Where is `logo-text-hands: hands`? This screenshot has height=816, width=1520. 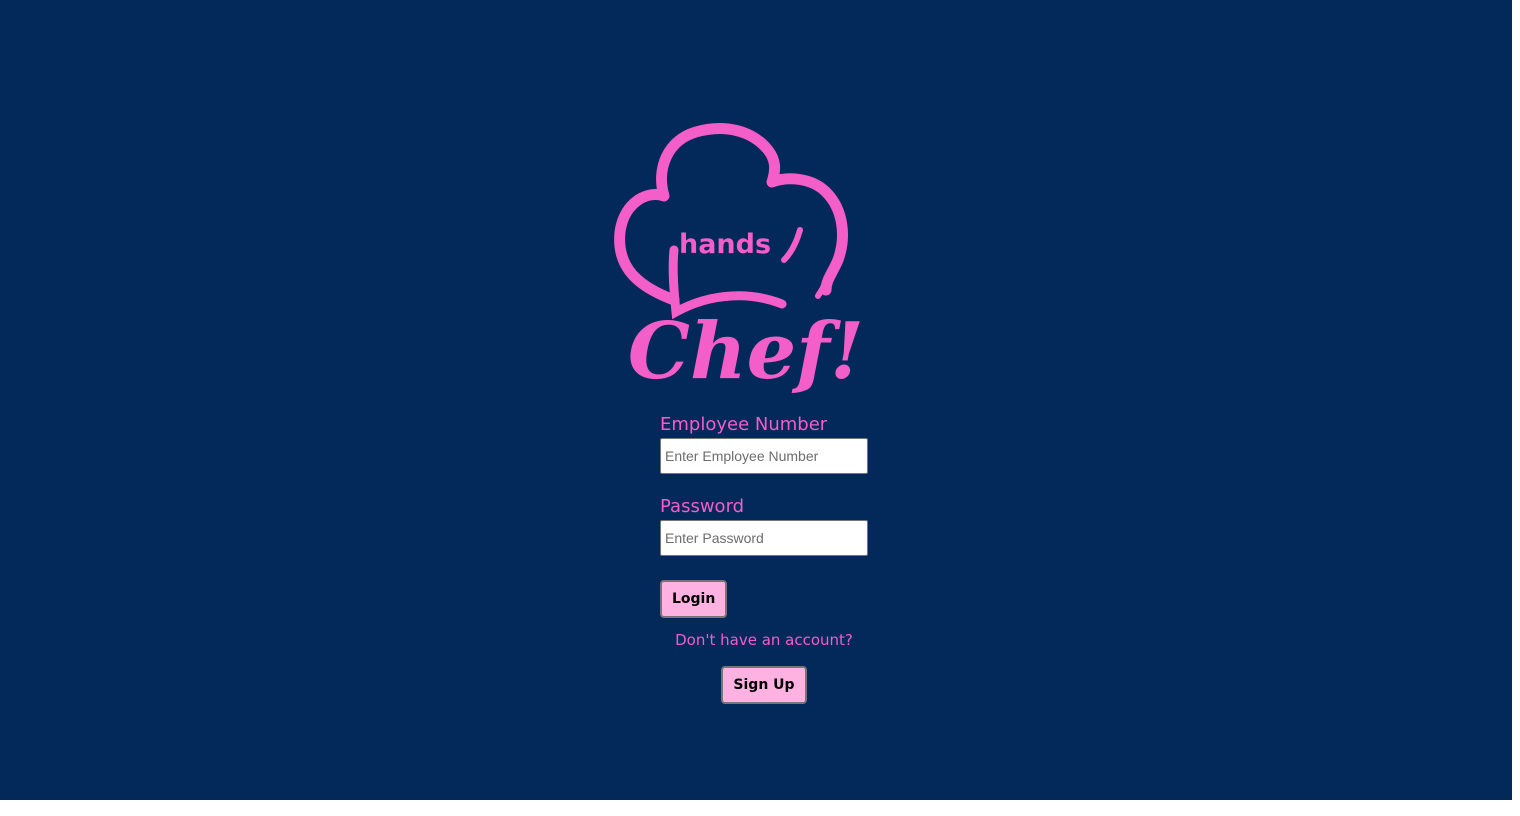
logo-text-hands: hands is located at coordinates (725, 244).